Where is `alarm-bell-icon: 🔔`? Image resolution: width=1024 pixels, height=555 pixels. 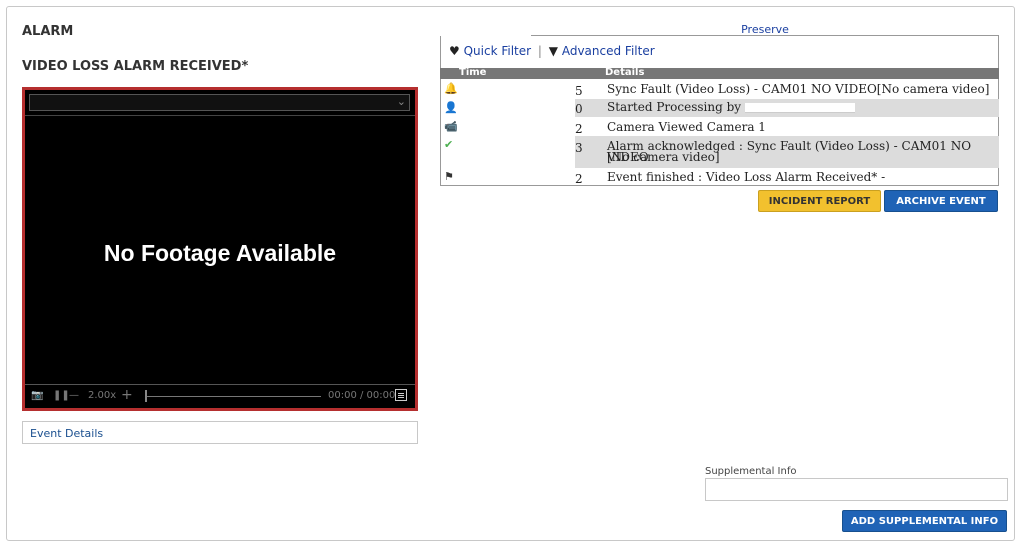
alarm-bell-icon: 🔔 is located at coordinates (451, 88).